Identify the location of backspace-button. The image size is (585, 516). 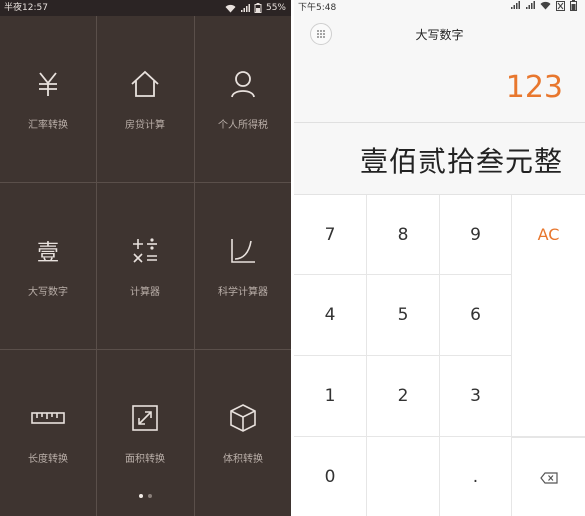
(548, 476).